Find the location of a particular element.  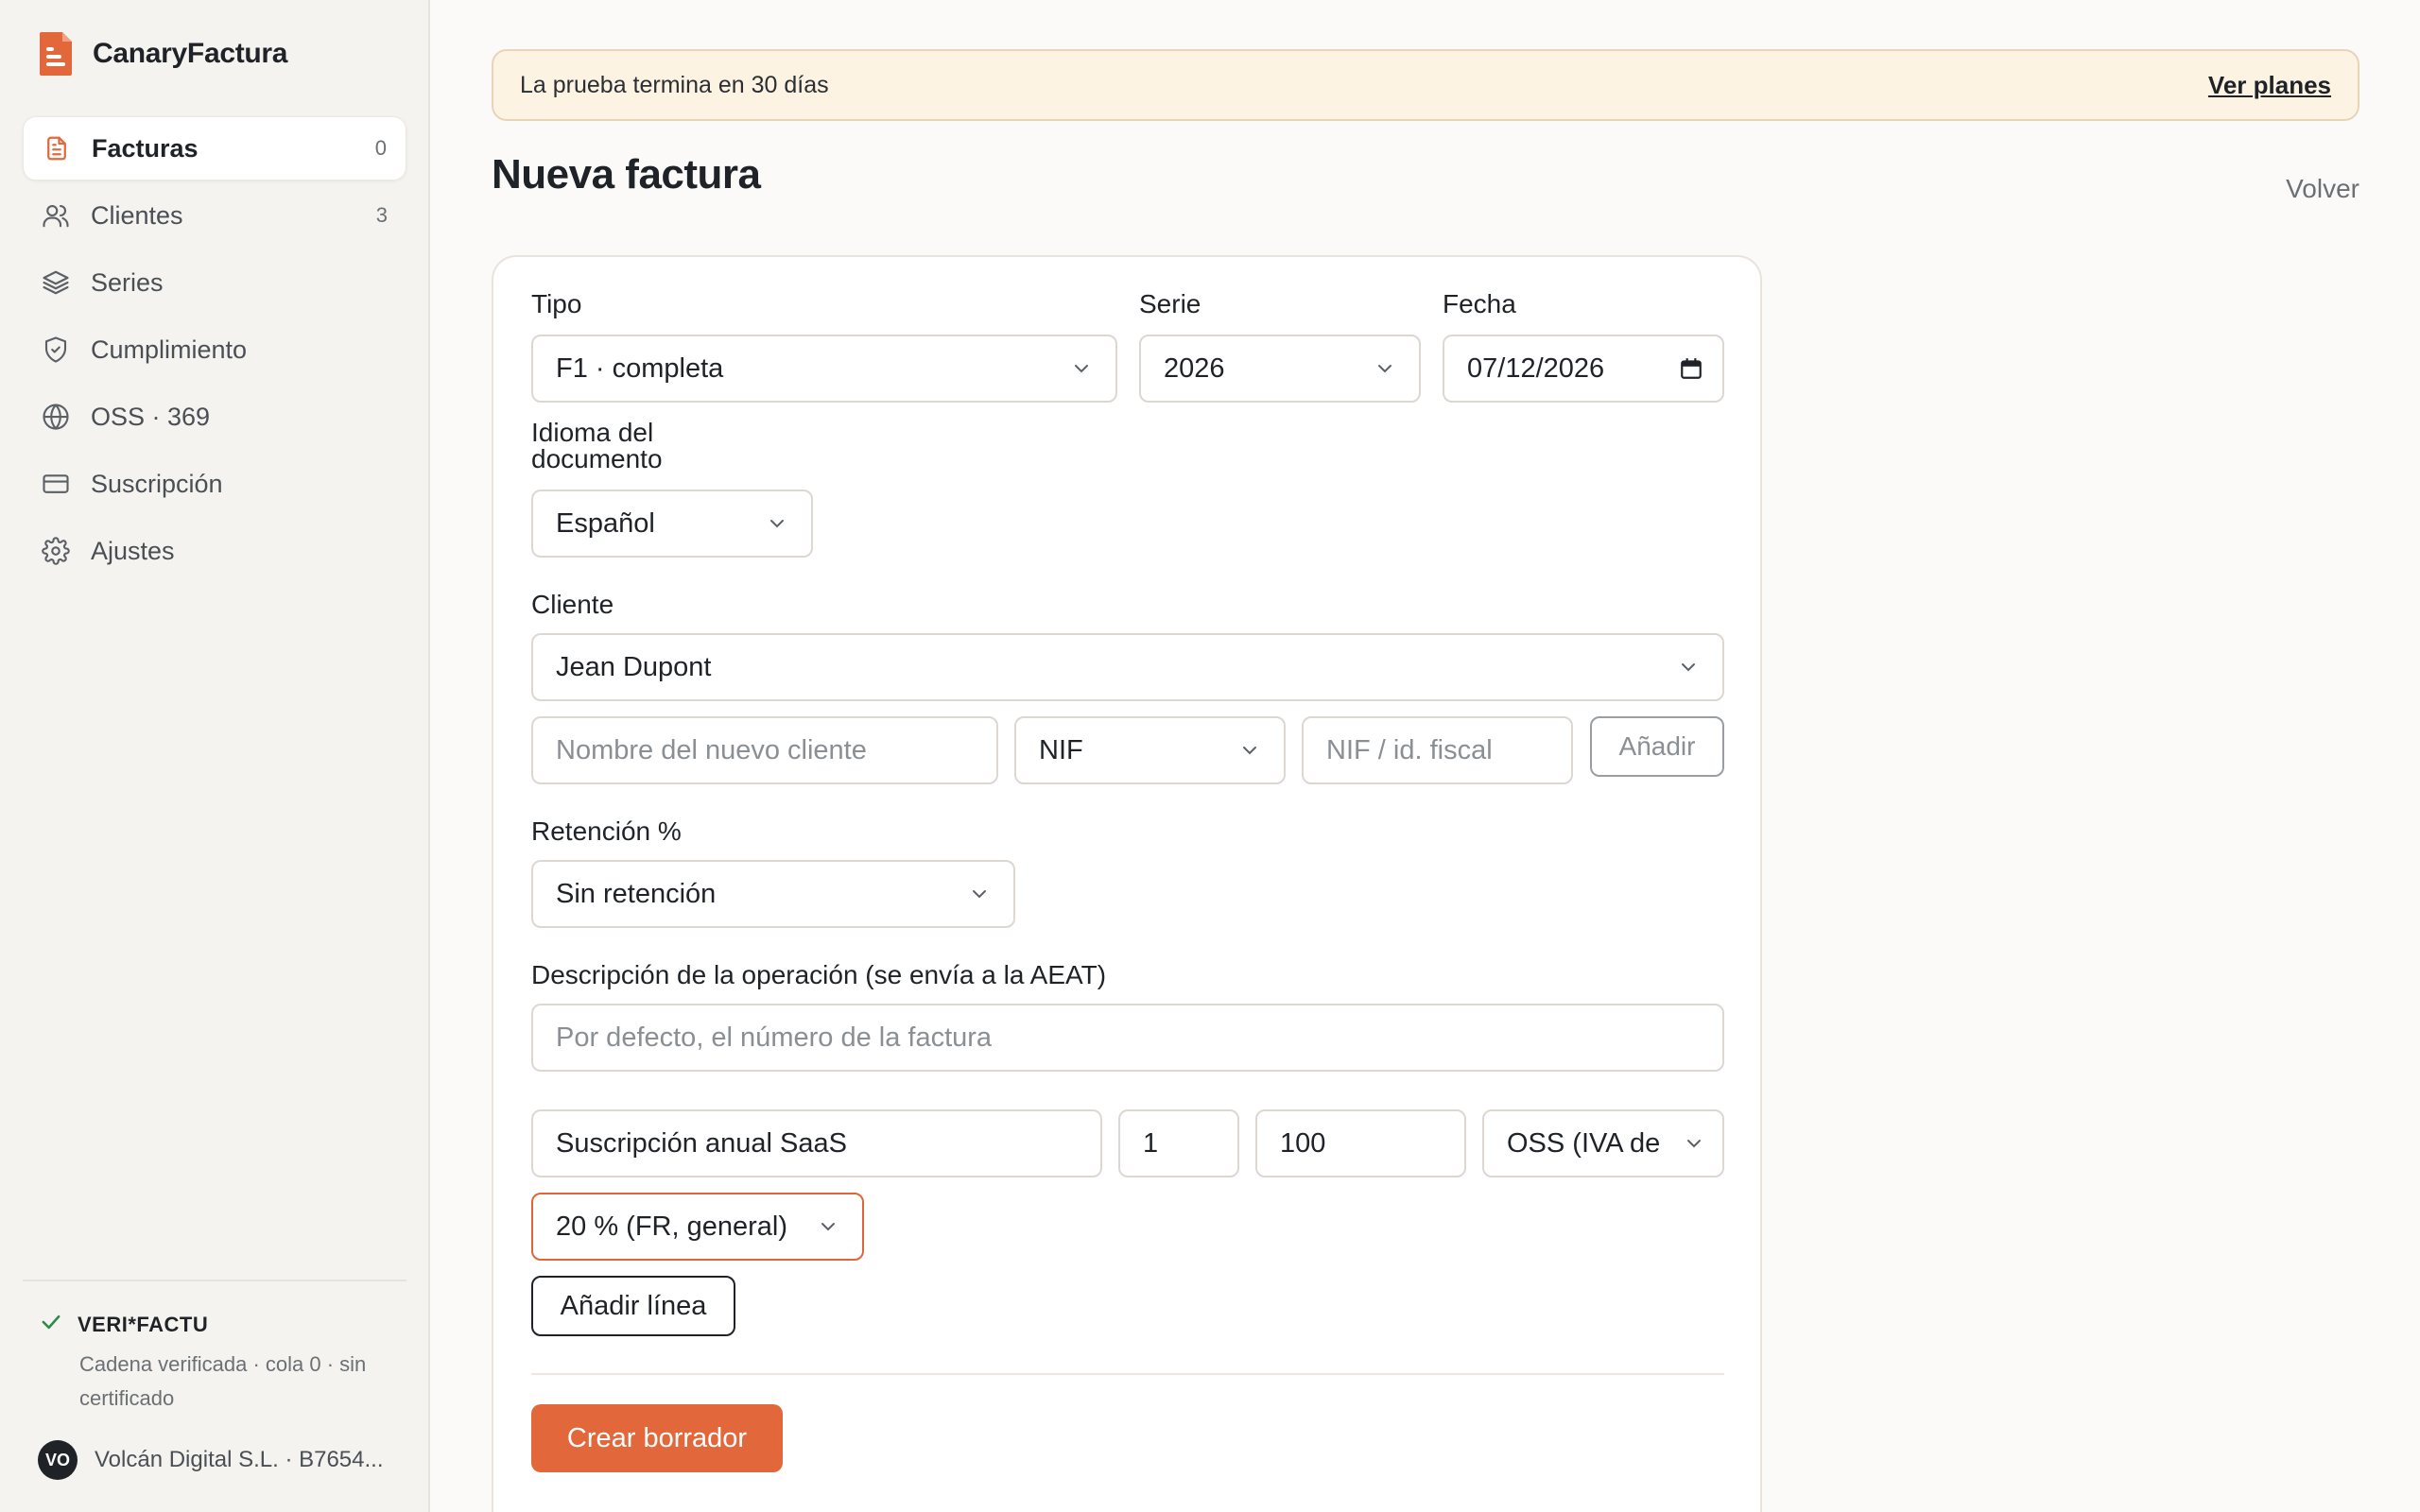

sidebar-item-label: Facturas is located at coordinates (145, 148).